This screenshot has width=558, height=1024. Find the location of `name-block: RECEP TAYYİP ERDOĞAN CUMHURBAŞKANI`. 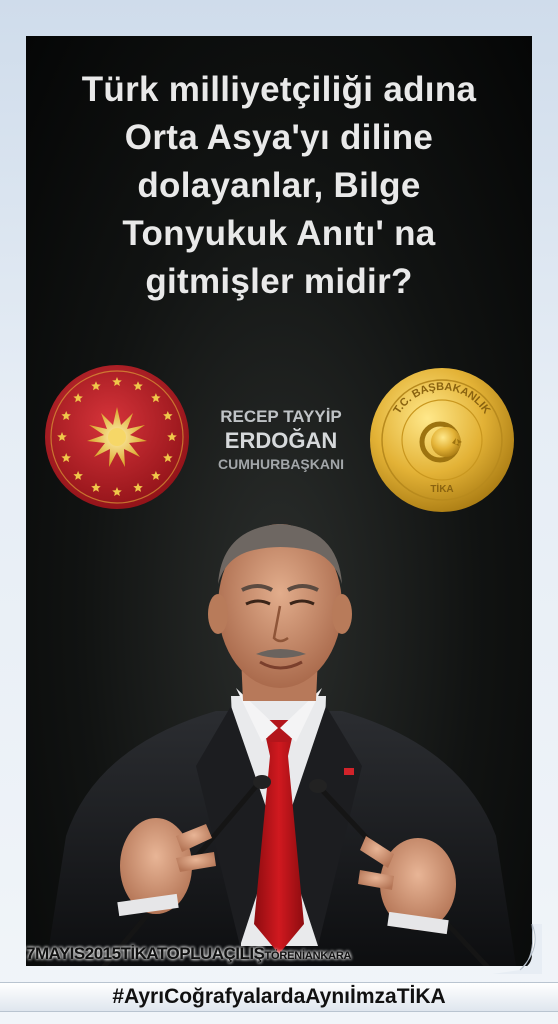

name-block: RECEP TAYYİP ERDOĞAN CUMHURBAŞKANI is located at coordinates (281, 440).